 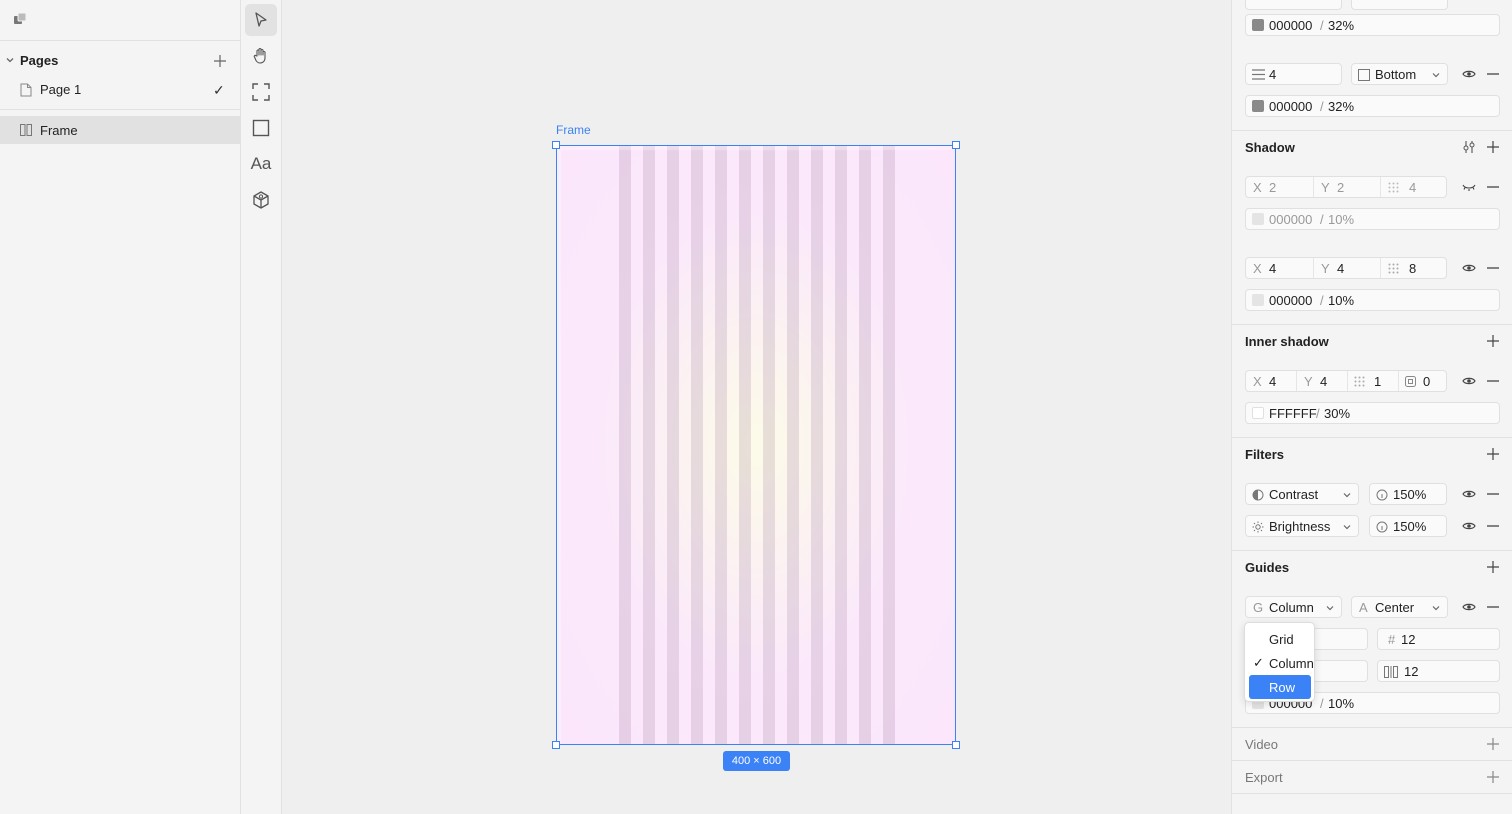 I want to click on menu-item-label: Column, so click(x=1291, y=663).